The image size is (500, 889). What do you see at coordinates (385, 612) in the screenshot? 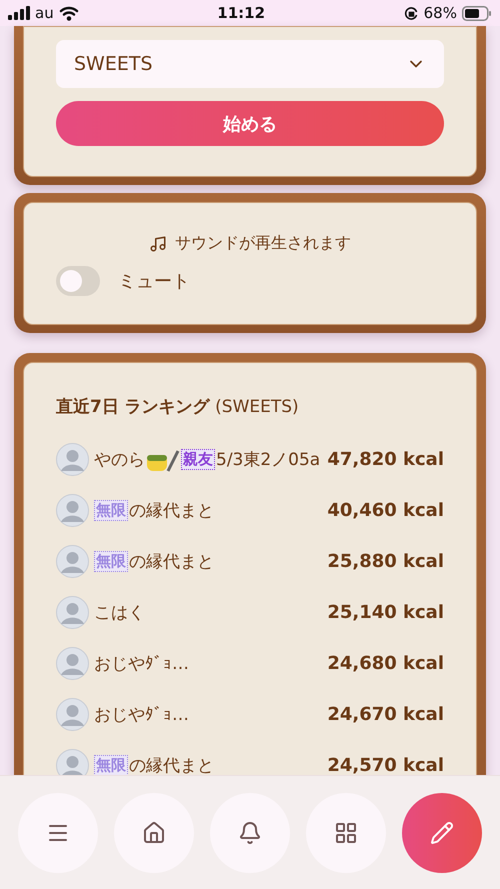
I see `score-value: 25,140 kcal` at bounding box center [385, 612].